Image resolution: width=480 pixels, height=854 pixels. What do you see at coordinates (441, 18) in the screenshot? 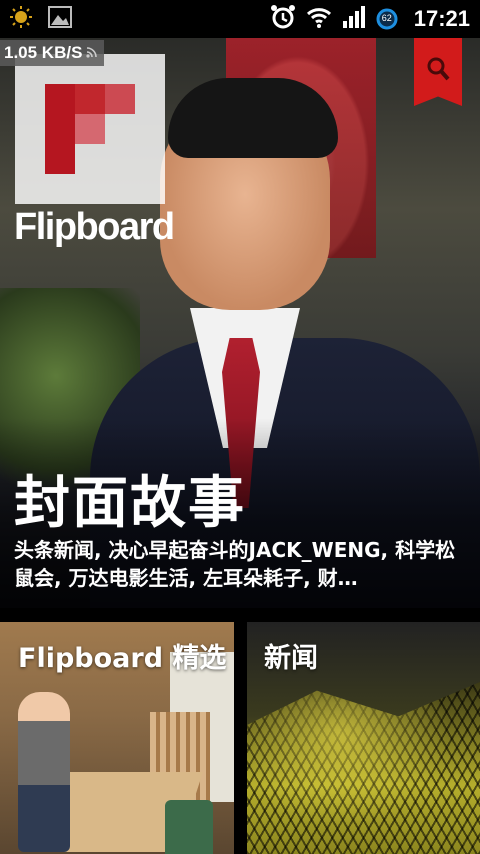
I see `clock-time: 17:21` at bounding box center [441, 18].